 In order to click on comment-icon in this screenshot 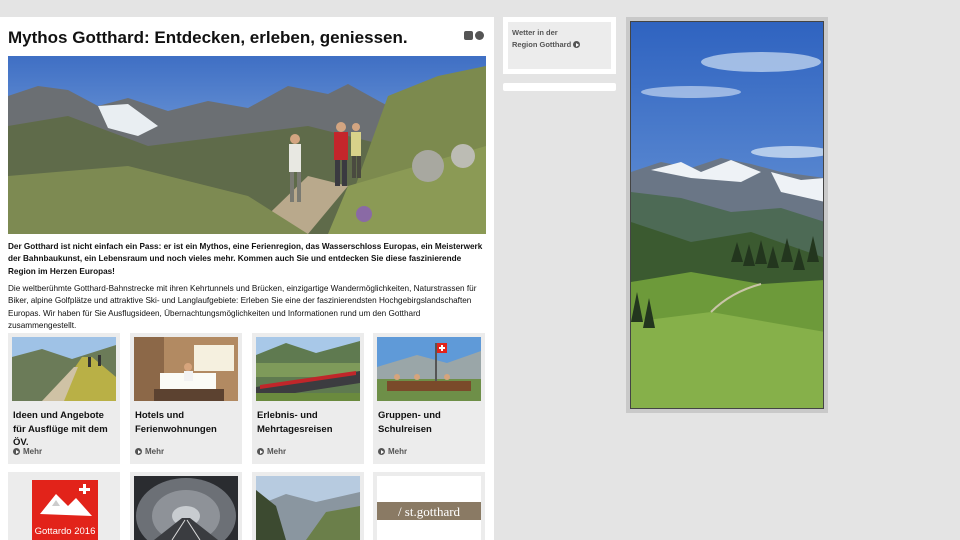, I will do `click(468, 35)`.